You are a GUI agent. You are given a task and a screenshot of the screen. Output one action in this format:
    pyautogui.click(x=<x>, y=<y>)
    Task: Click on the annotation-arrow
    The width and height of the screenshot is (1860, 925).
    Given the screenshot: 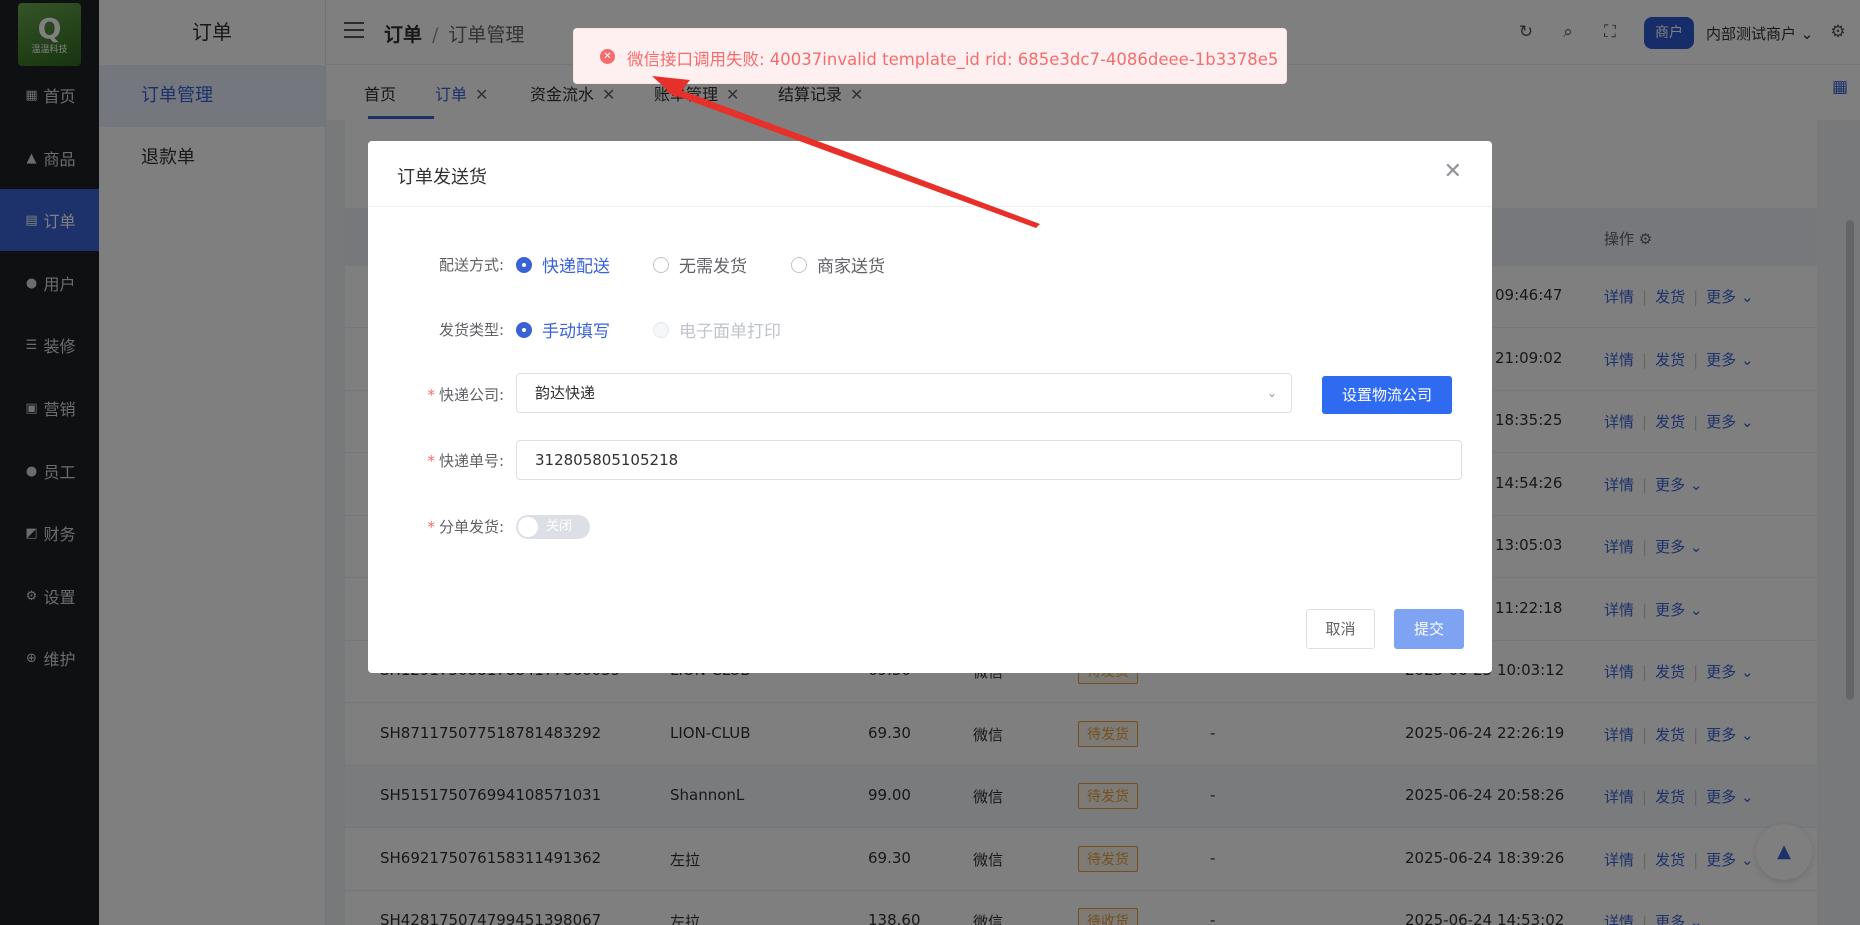 What is the action you would take?
    pyautogui.click(x=846, y=152)
    